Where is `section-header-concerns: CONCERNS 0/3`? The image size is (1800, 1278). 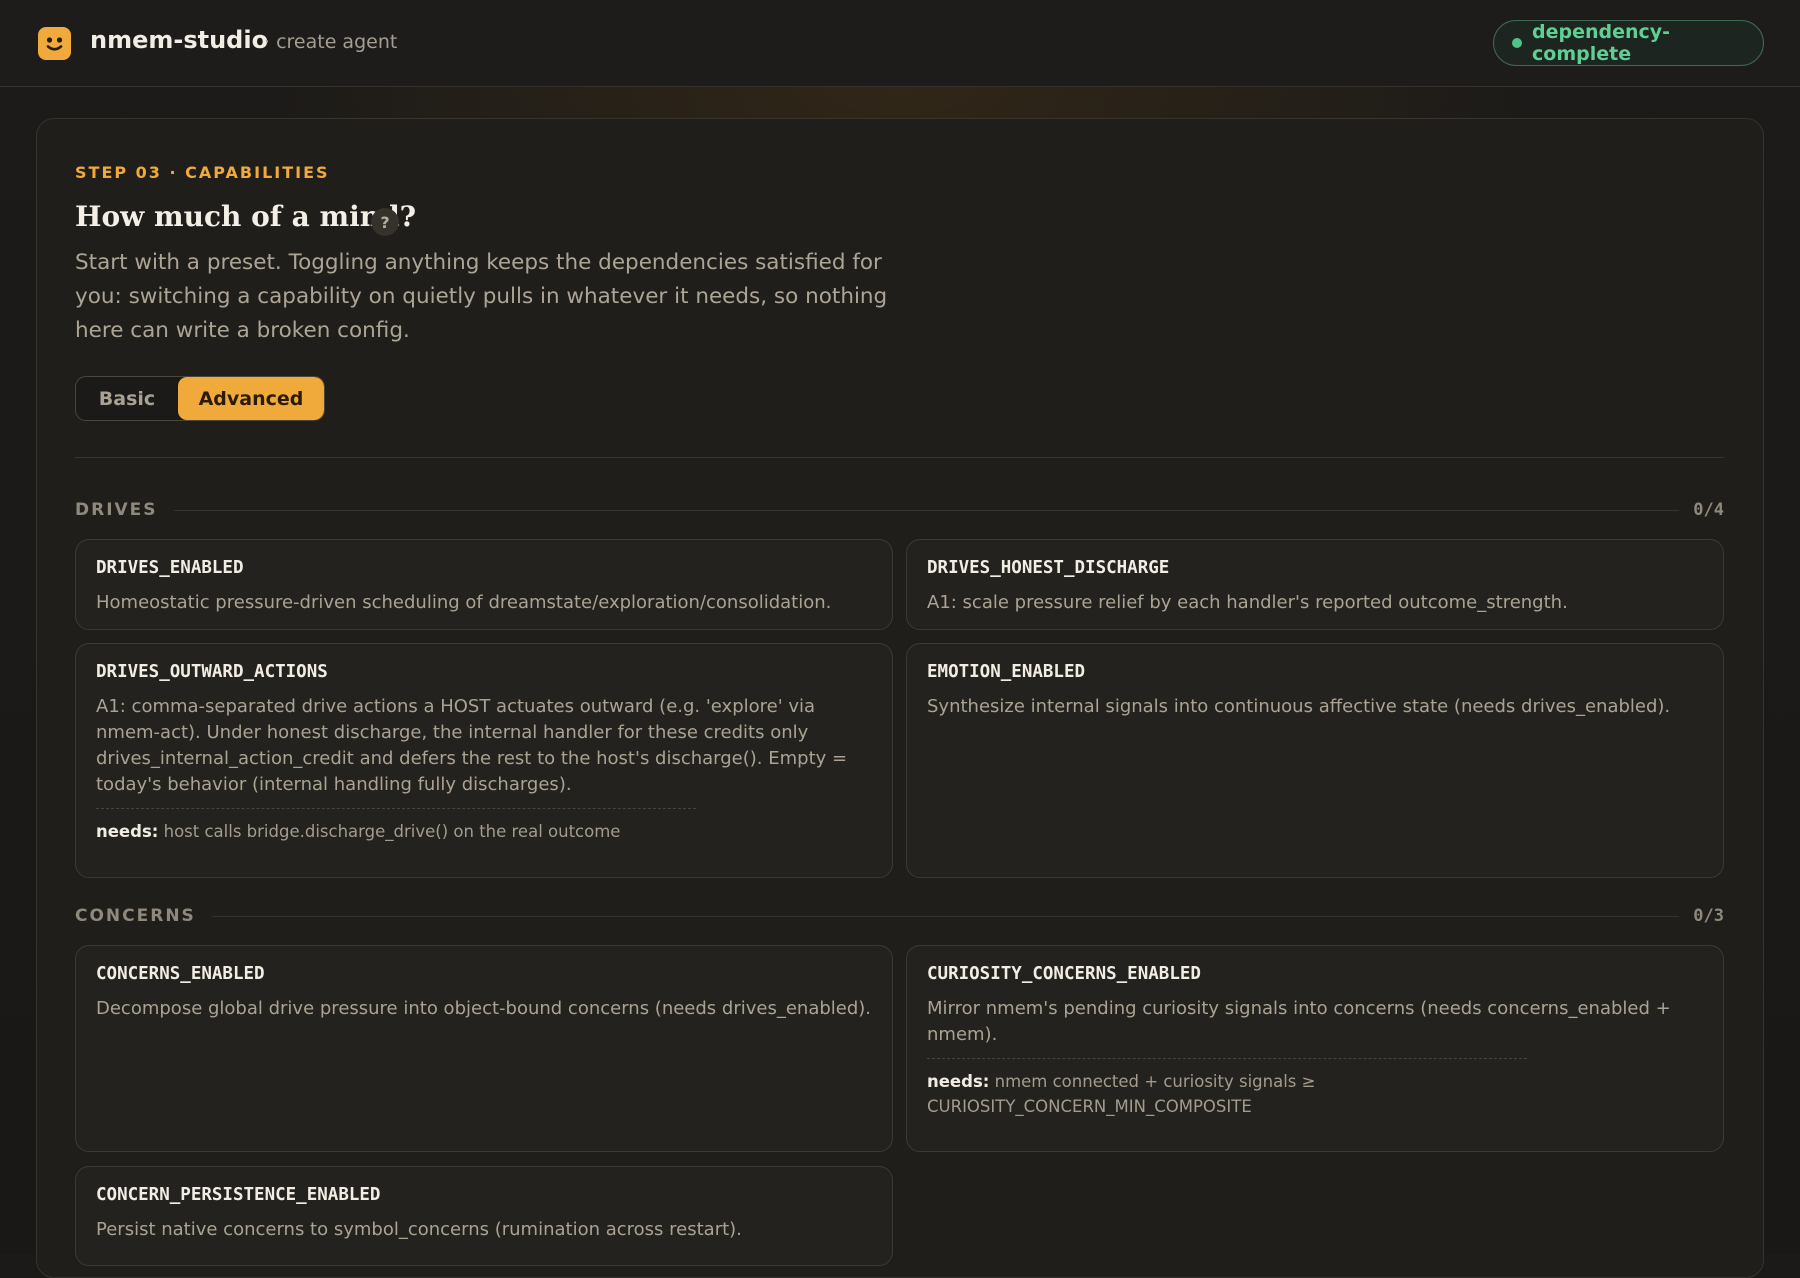 section-header-concerns: CONCERNS 0/3 is located at coordinates (899, 916).